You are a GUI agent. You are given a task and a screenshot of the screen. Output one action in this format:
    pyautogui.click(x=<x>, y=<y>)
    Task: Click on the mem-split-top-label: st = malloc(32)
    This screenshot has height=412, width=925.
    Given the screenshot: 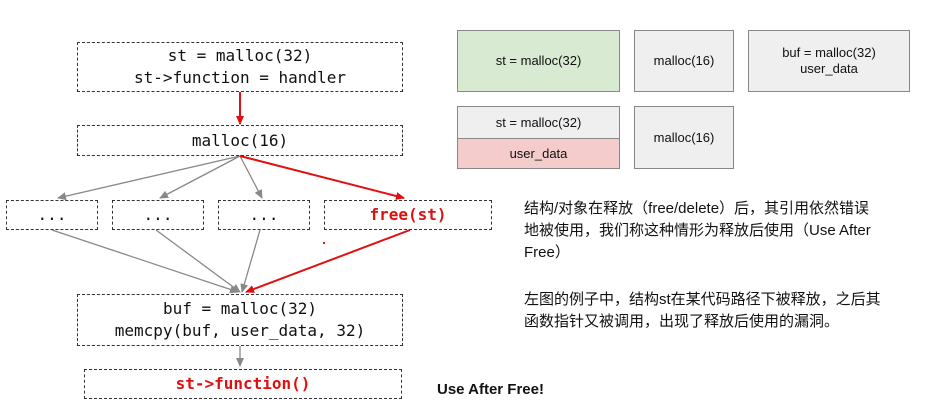 What is the action you would take?
    pyautogui.click(x=538, y=122)
    